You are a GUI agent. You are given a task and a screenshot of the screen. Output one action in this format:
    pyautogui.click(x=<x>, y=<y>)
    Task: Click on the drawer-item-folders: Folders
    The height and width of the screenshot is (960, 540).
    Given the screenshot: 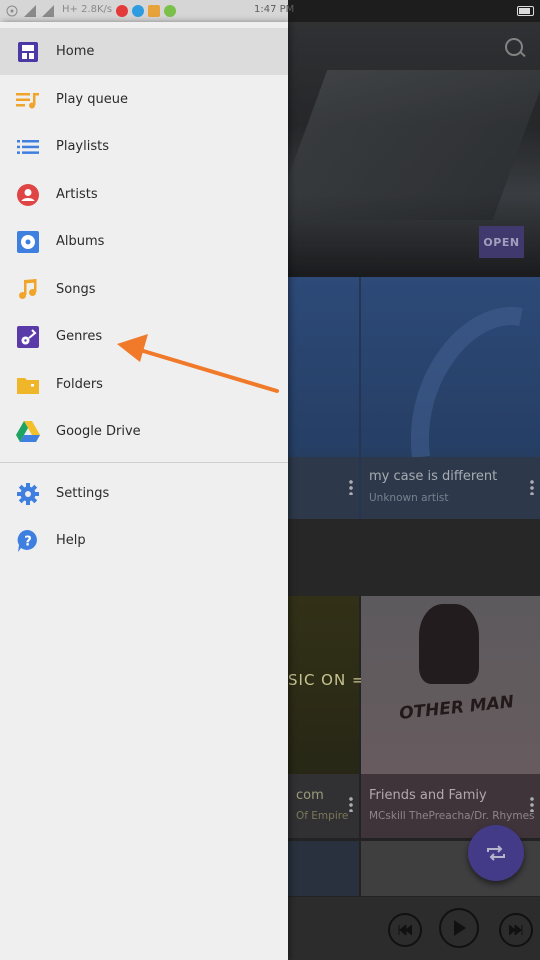 What is the action you would take?
    pyautogui.click(x=144, y=384)
    